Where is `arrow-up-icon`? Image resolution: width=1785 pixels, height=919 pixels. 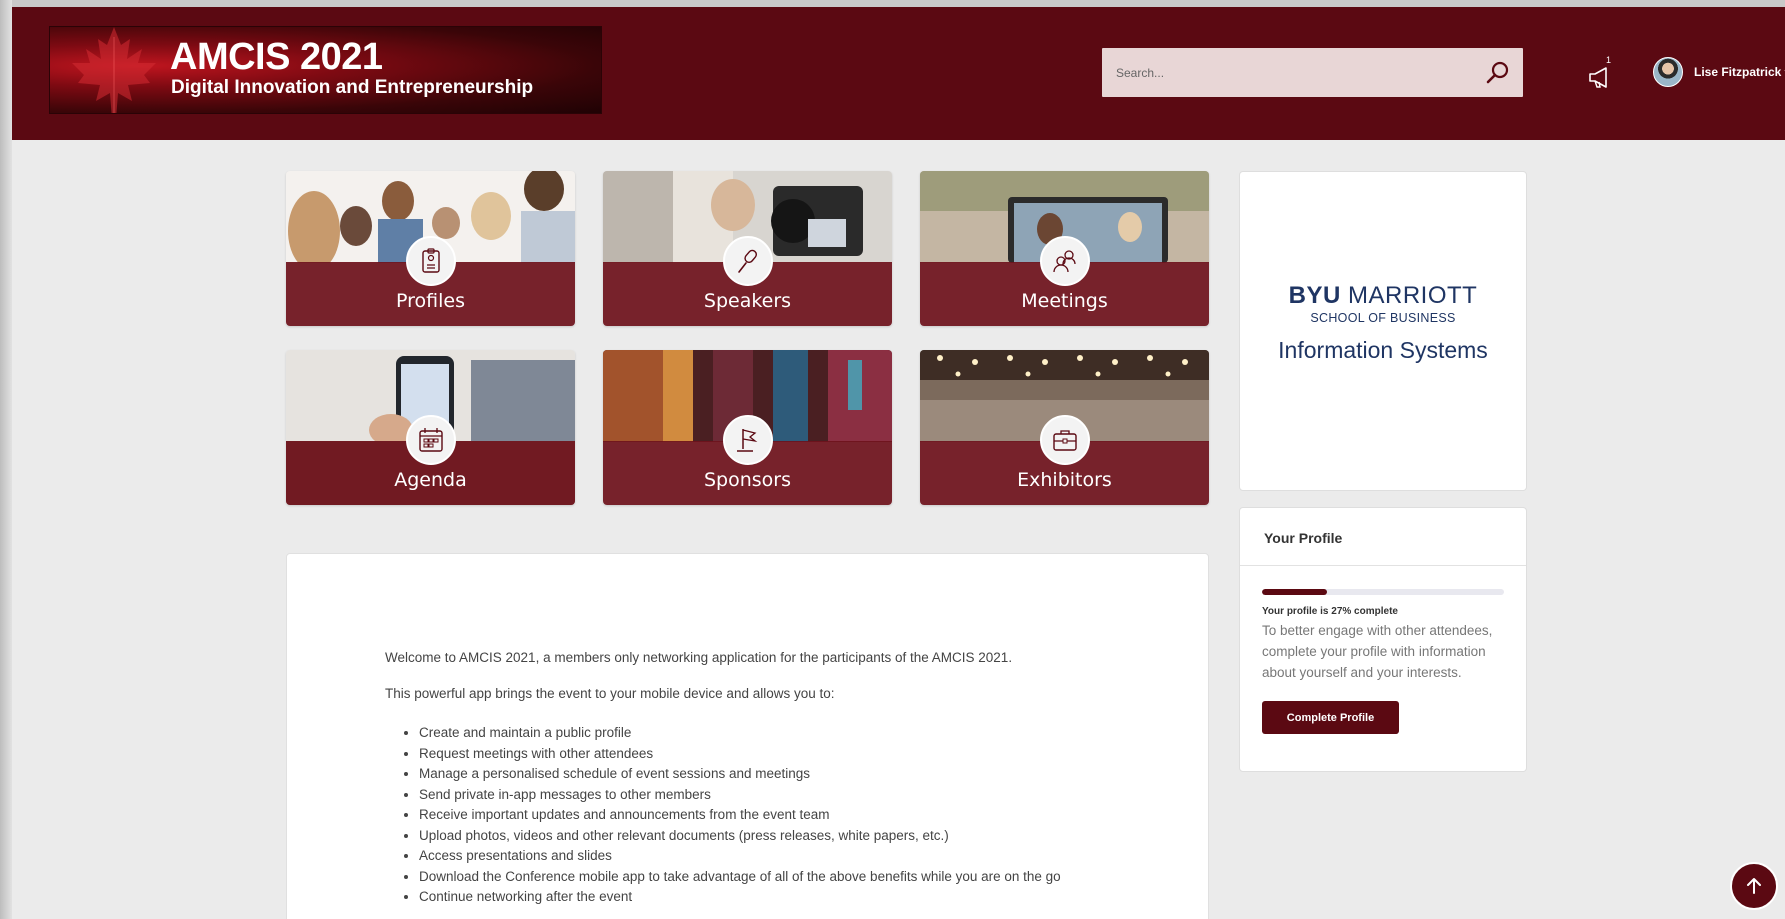
arrow-up-icon is located at coordinates (1754, 886).